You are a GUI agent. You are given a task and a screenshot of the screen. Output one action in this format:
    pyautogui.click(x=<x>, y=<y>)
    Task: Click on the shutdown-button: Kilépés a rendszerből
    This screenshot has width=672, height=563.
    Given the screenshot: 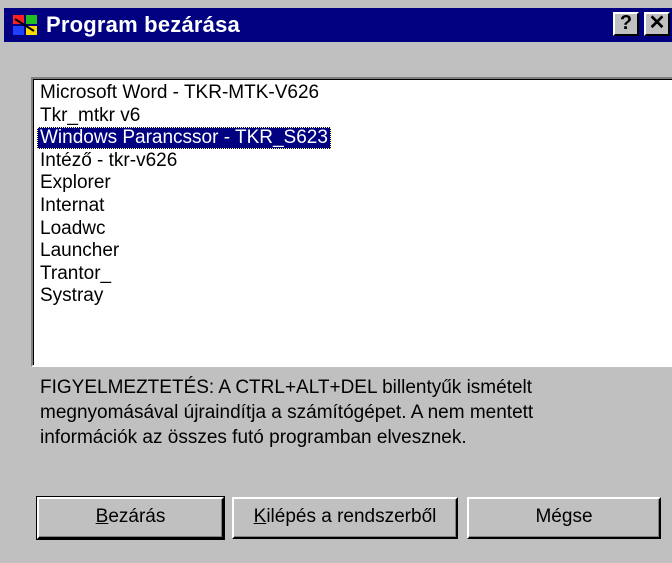 What is the action you would take?
    pyautogui.click(x=345, y=518)
    